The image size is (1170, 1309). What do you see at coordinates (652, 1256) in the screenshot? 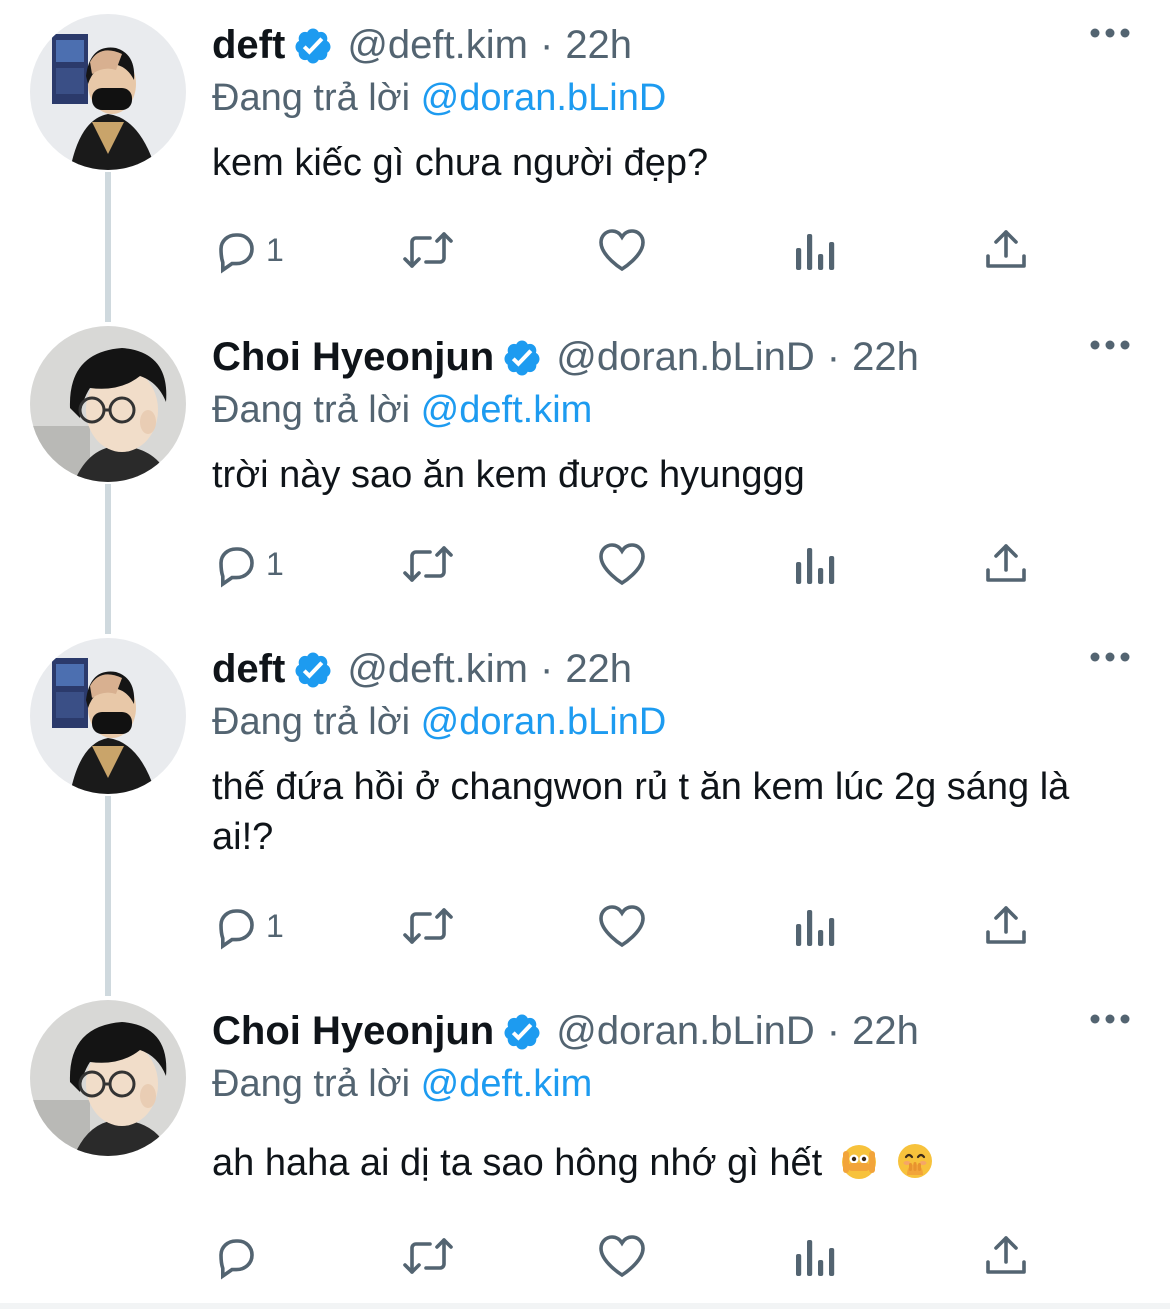
I see `tweet-actions` at bounding box center [652, 1256].